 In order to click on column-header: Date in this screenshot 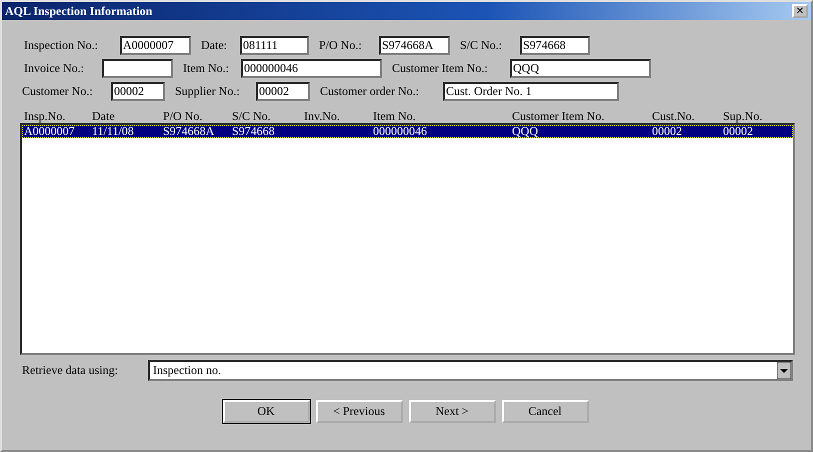, I will do `click(104, 116)`.